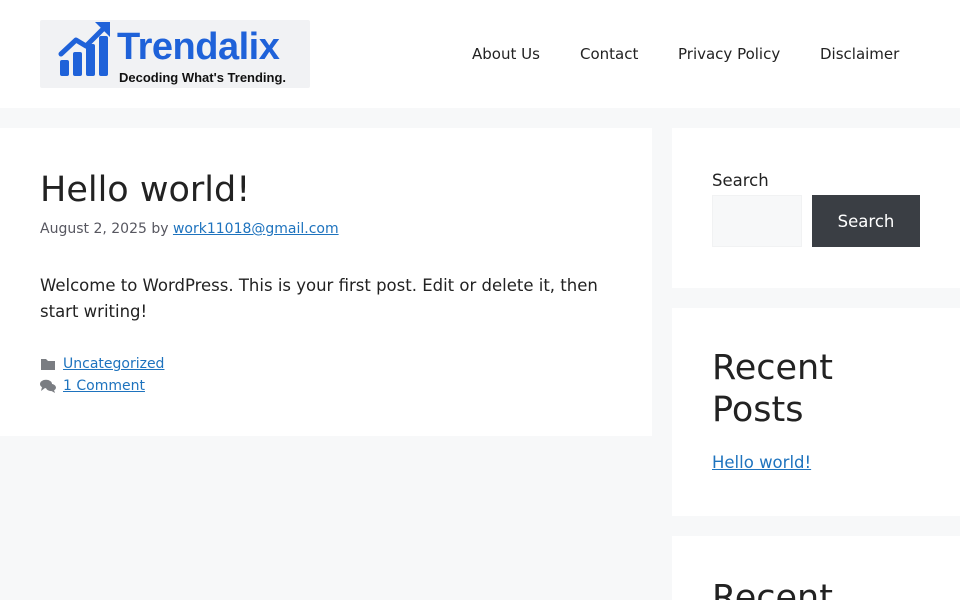 Image resolution: width=960 pixels, height=600 pixels. I want to click on category-link: Uncategorized, so click(113, 364).